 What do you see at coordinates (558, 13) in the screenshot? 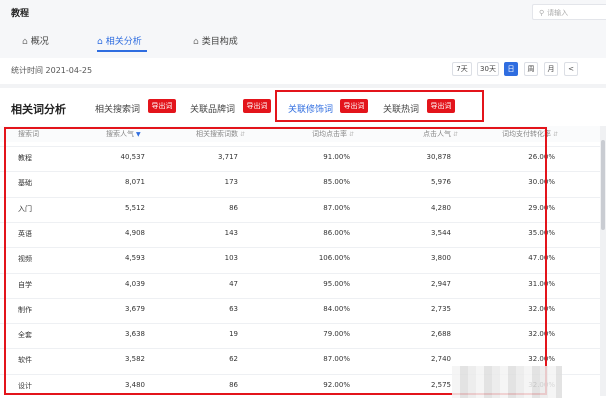
I see `search-placeholder: 请输入` at bounding box center [558, 13].